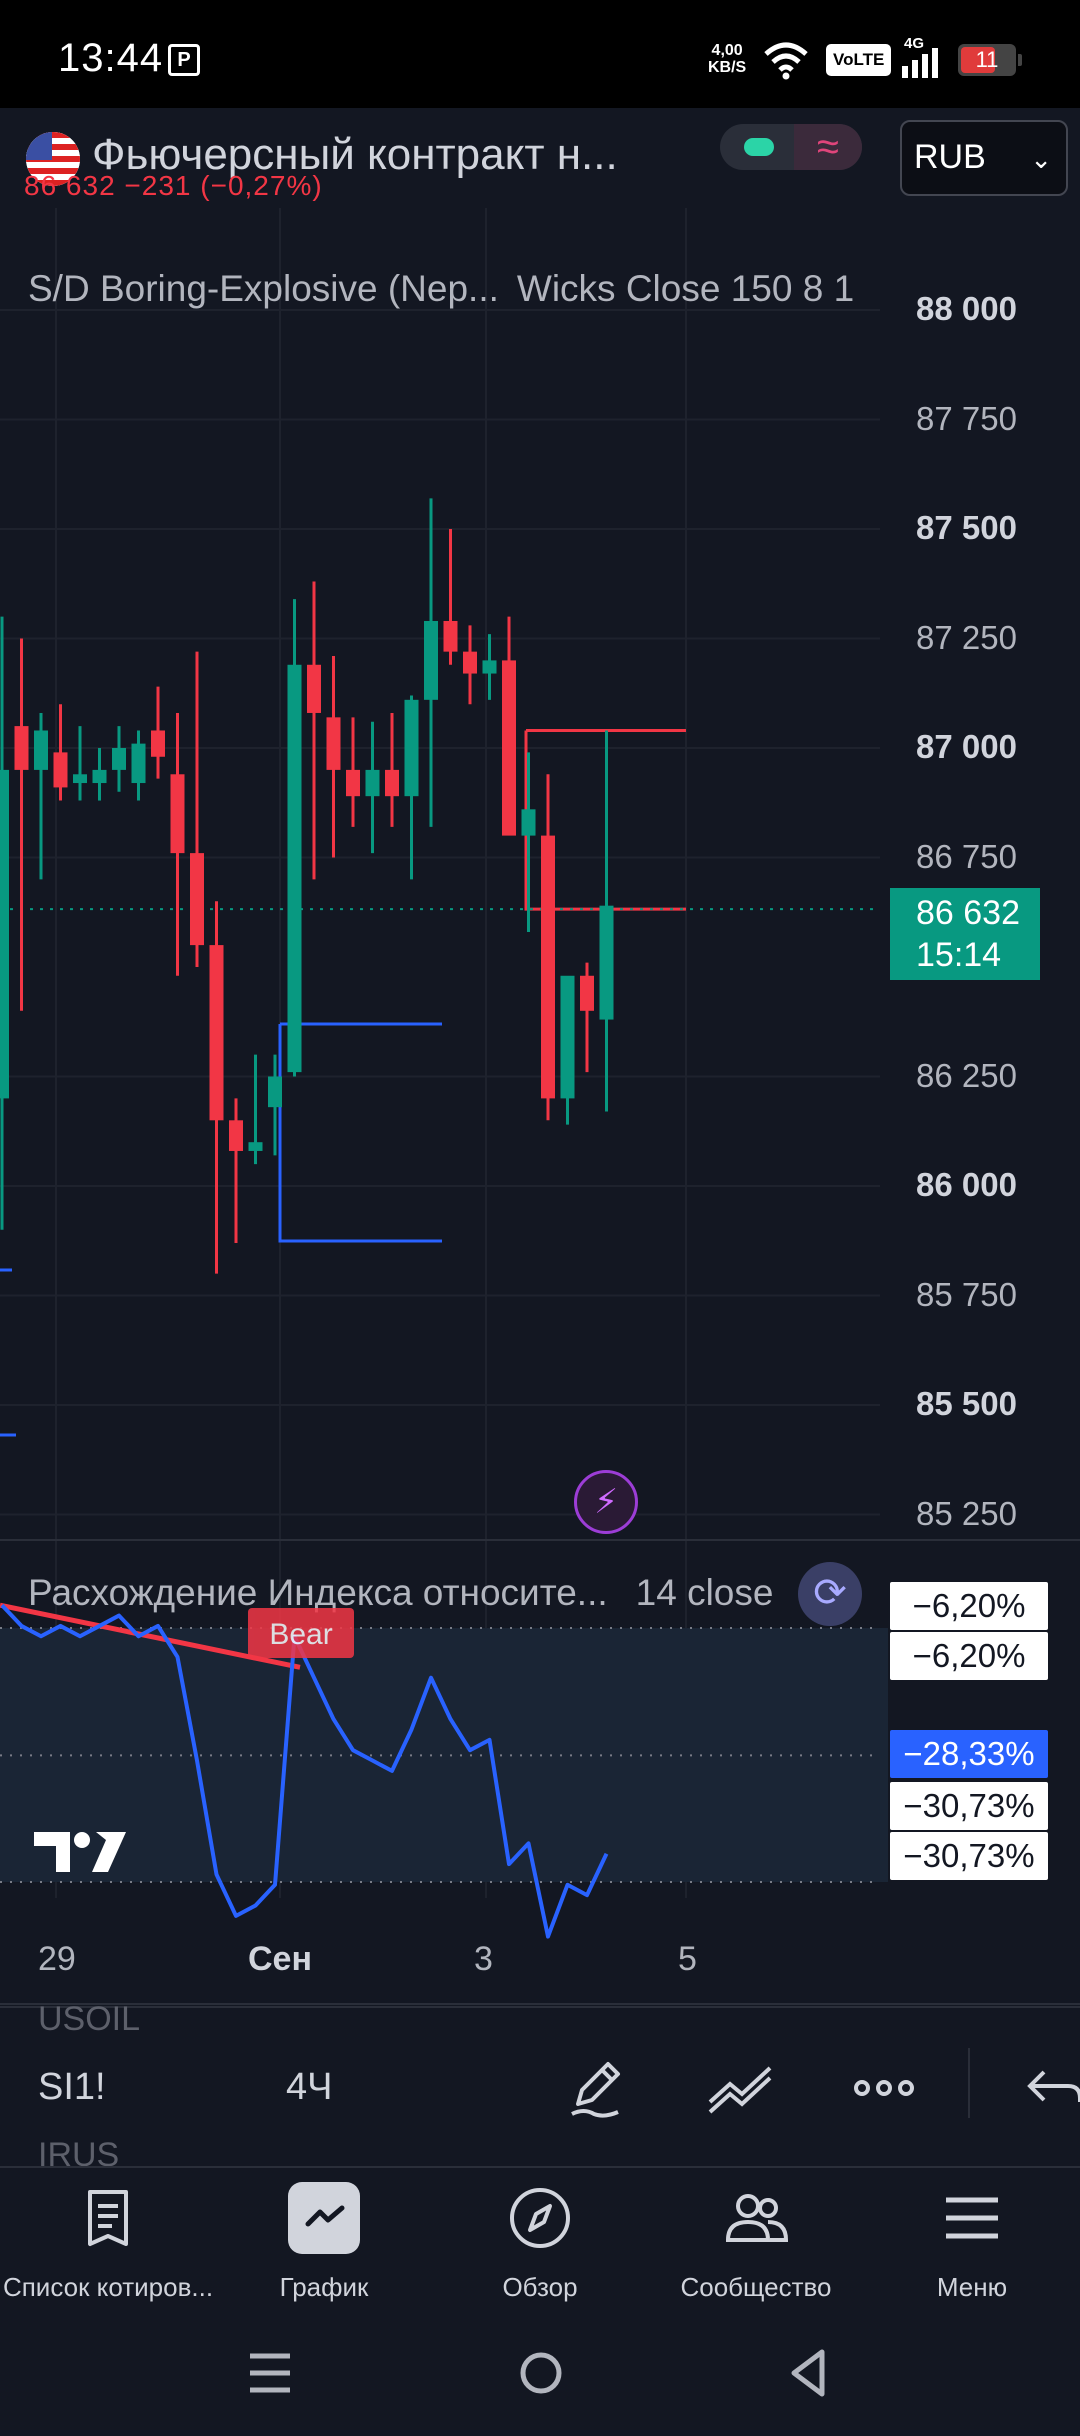 The height and width of the screenshot is (2436, 1080). I want to click on wave-icon: ≈, so click(828, 147).